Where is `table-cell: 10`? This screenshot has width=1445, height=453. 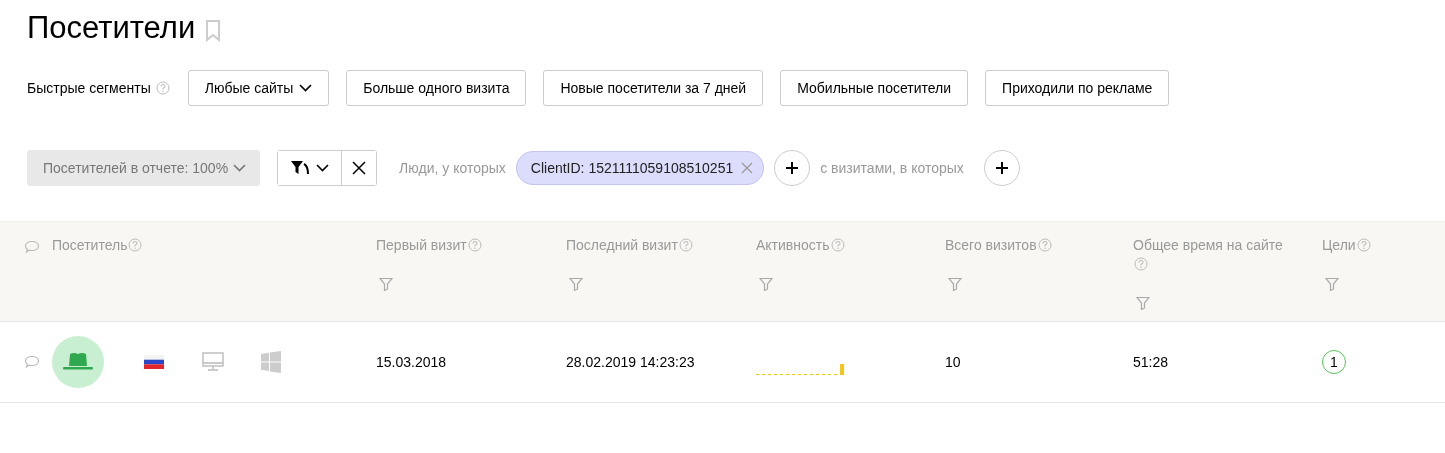 table-cell: 10 is located at coordinates (953, 362).